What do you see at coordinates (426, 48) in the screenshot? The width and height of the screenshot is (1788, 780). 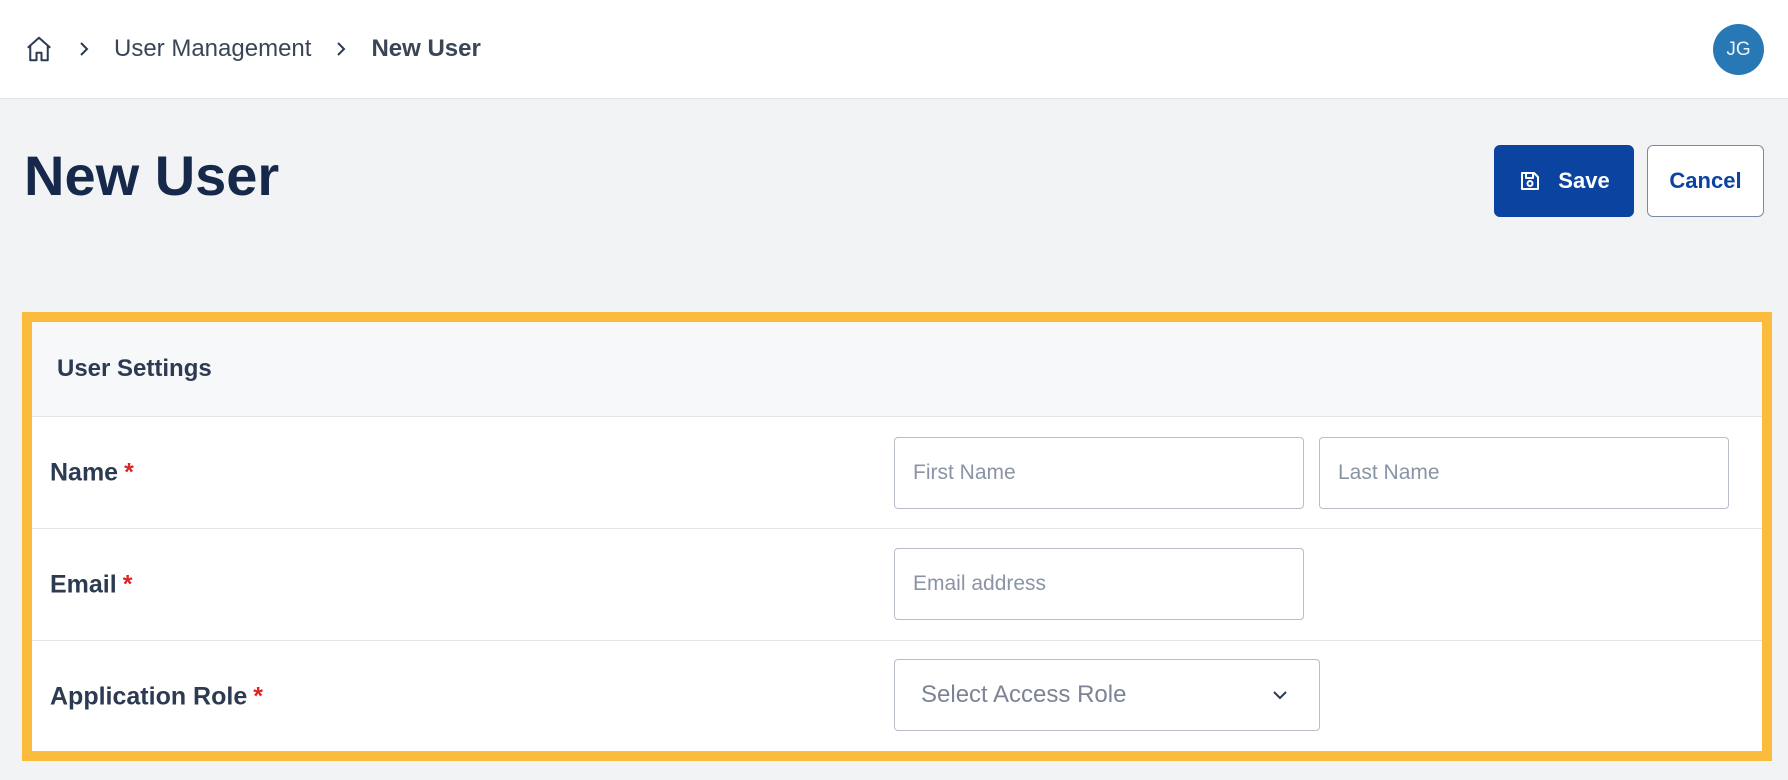 I see `breadcrumb-item-new-user: New User` at bounding box center [426, 48].